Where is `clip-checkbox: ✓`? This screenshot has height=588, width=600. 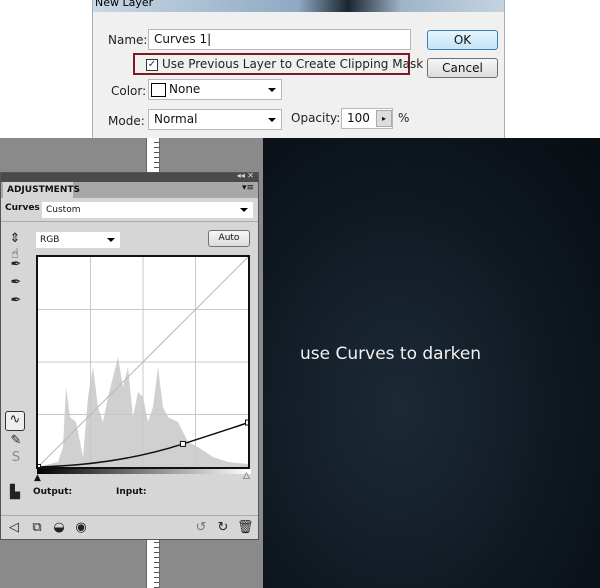 clip-checkbox: ✓ is located at coordinates (152, 65).